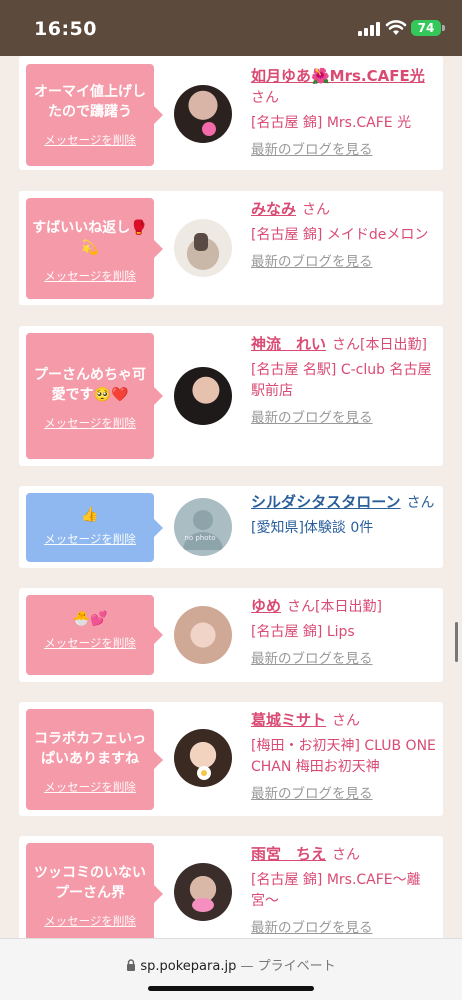 This screenshot has height=1000, width=462. I want to click on message-bubble: ツッコミのいないプーさん界 メッセージを削除, so click(94, 893).